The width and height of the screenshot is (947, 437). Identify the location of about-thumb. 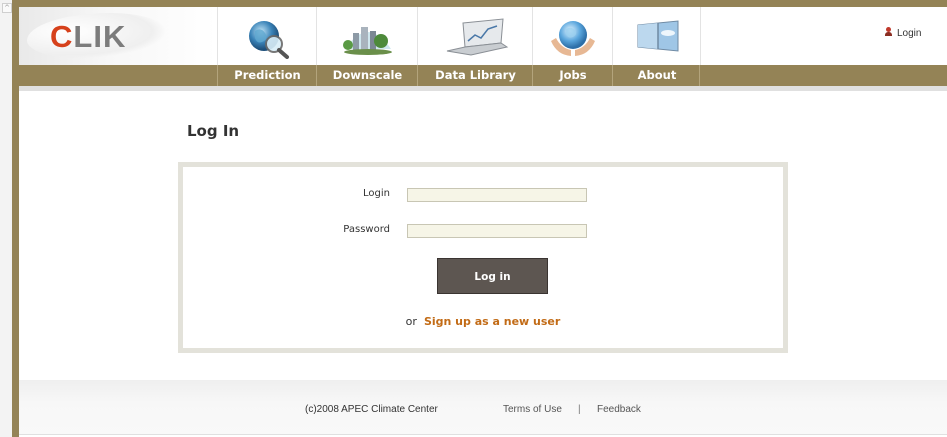
(656, 36).